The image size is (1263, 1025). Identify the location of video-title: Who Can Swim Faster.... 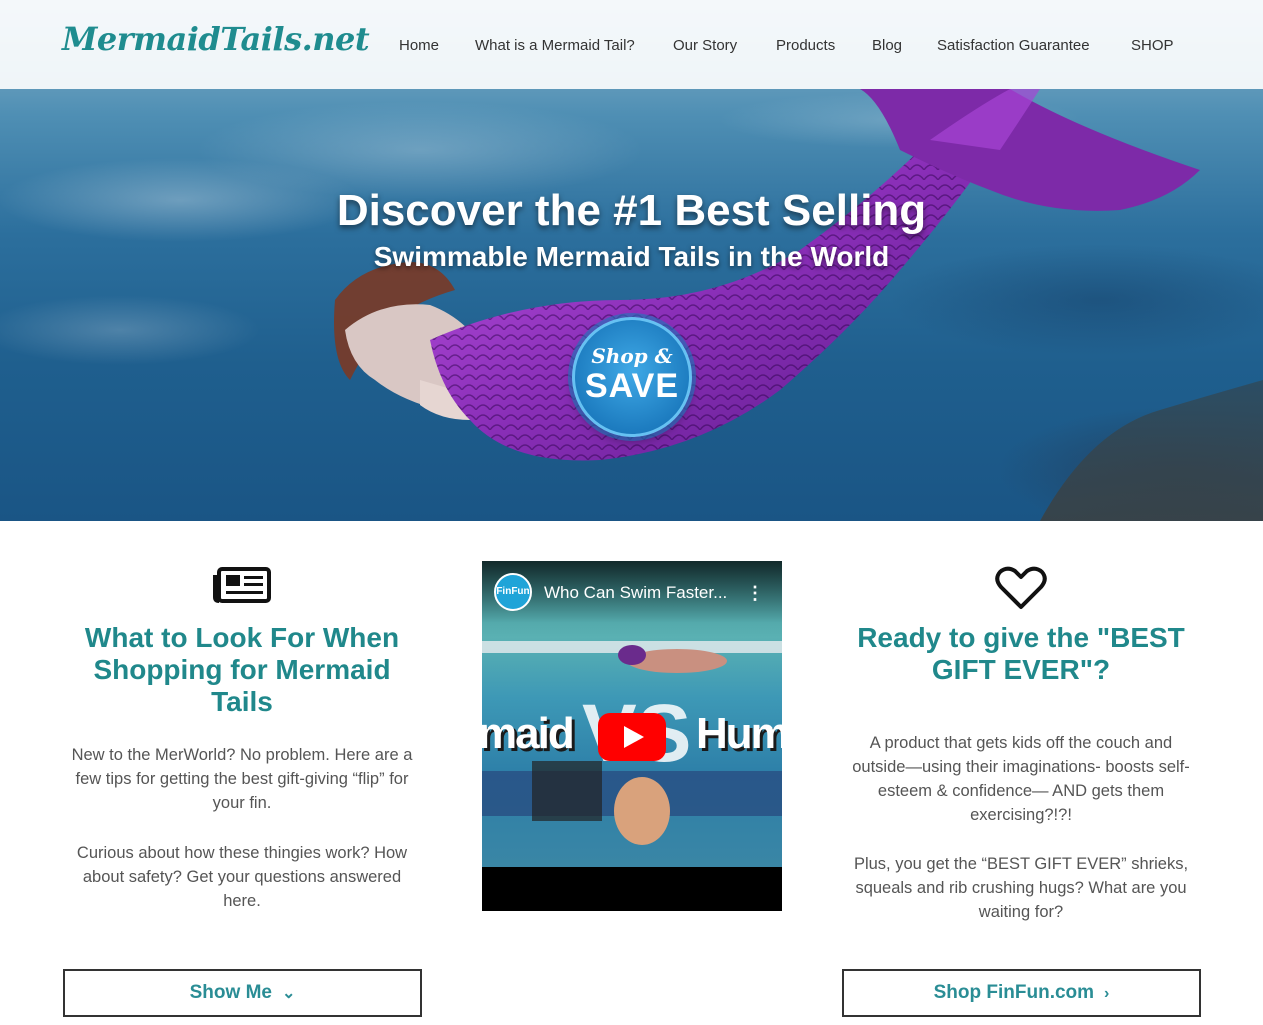
(635, 593).